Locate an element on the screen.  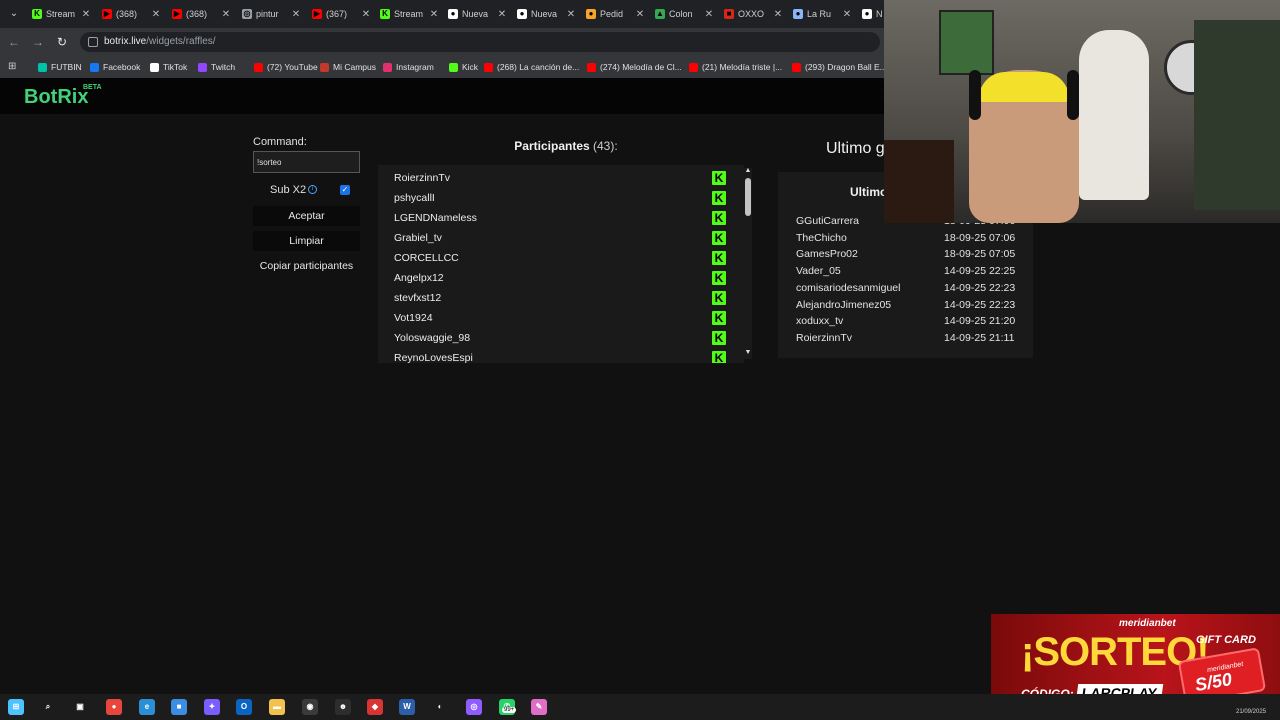
participant-row: Grabiel_tv K is located at coordinates (561, 237).